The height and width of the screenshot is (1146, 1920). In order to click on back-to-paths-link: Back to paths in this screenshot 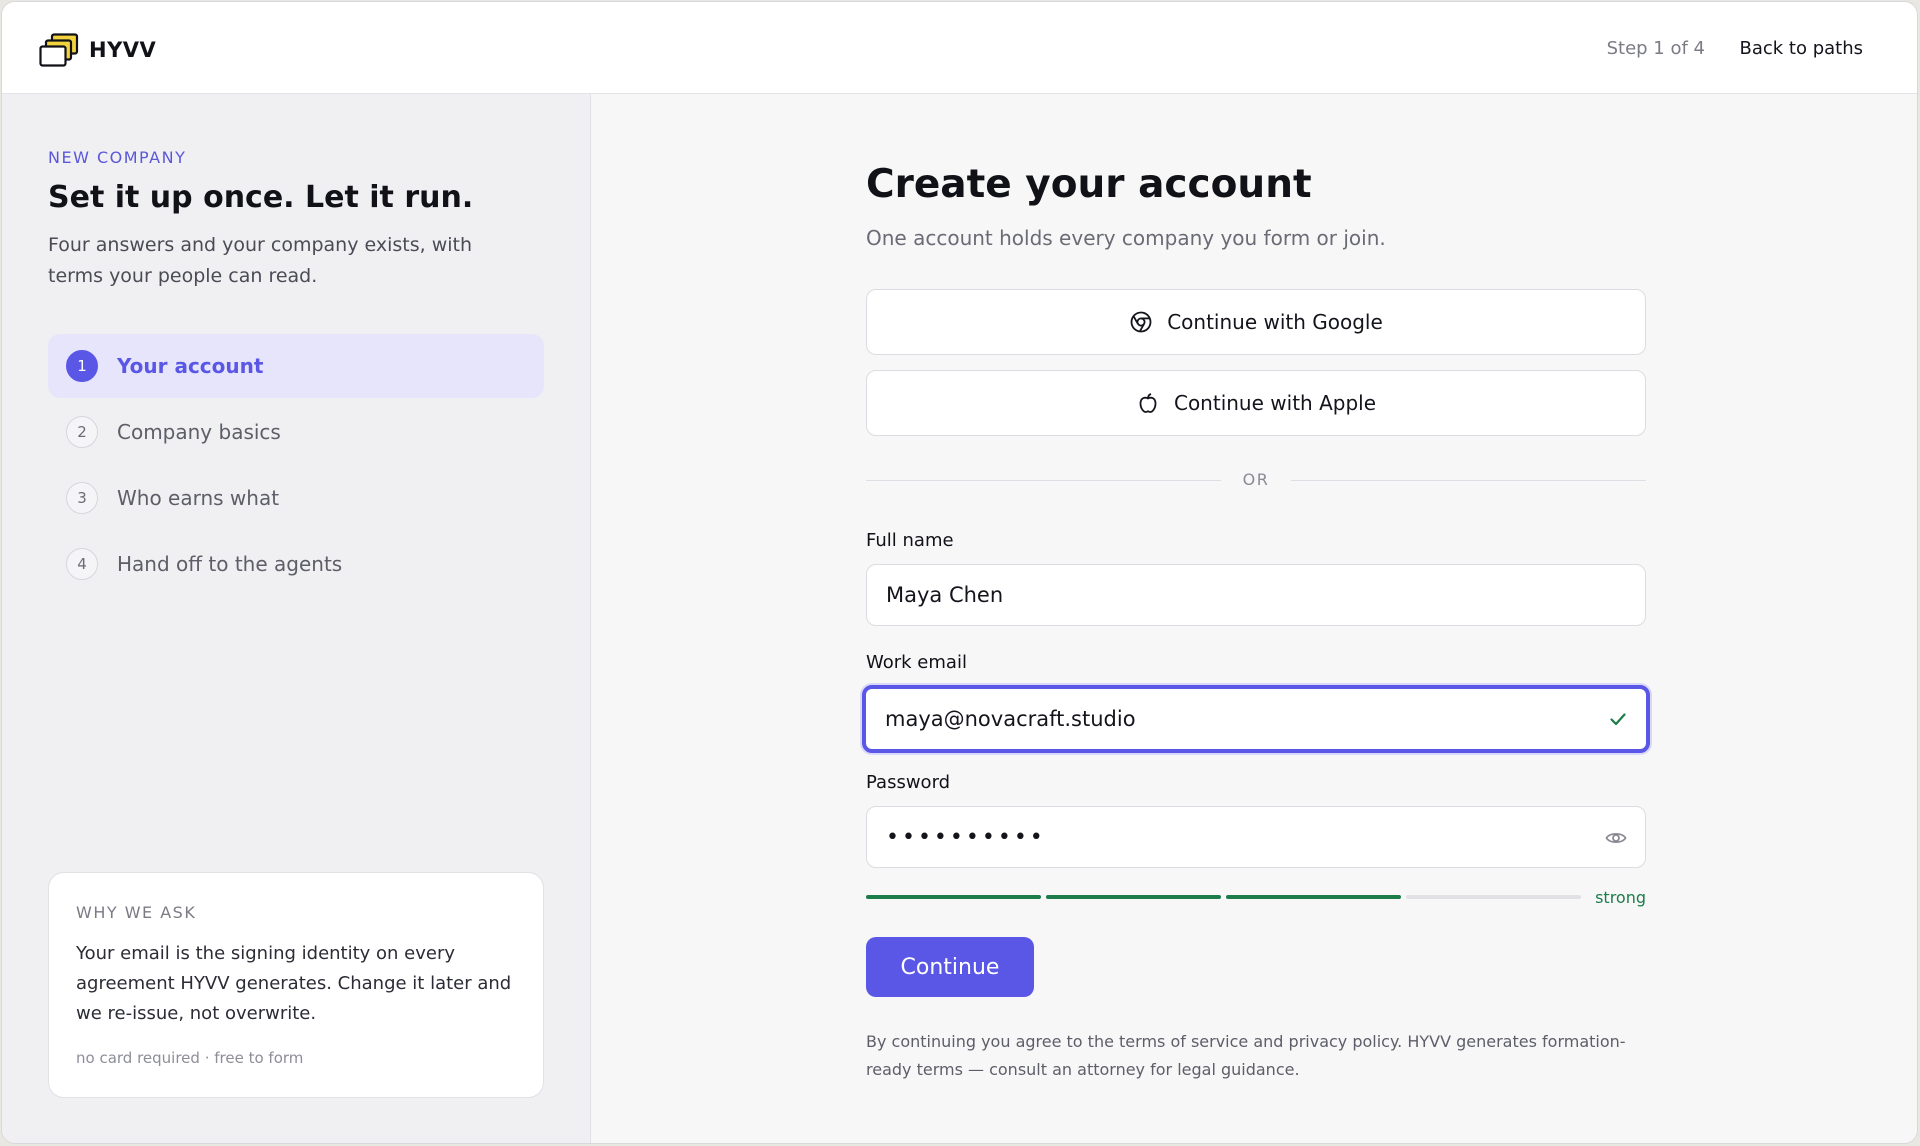, I will do `click(1801, 48)`.